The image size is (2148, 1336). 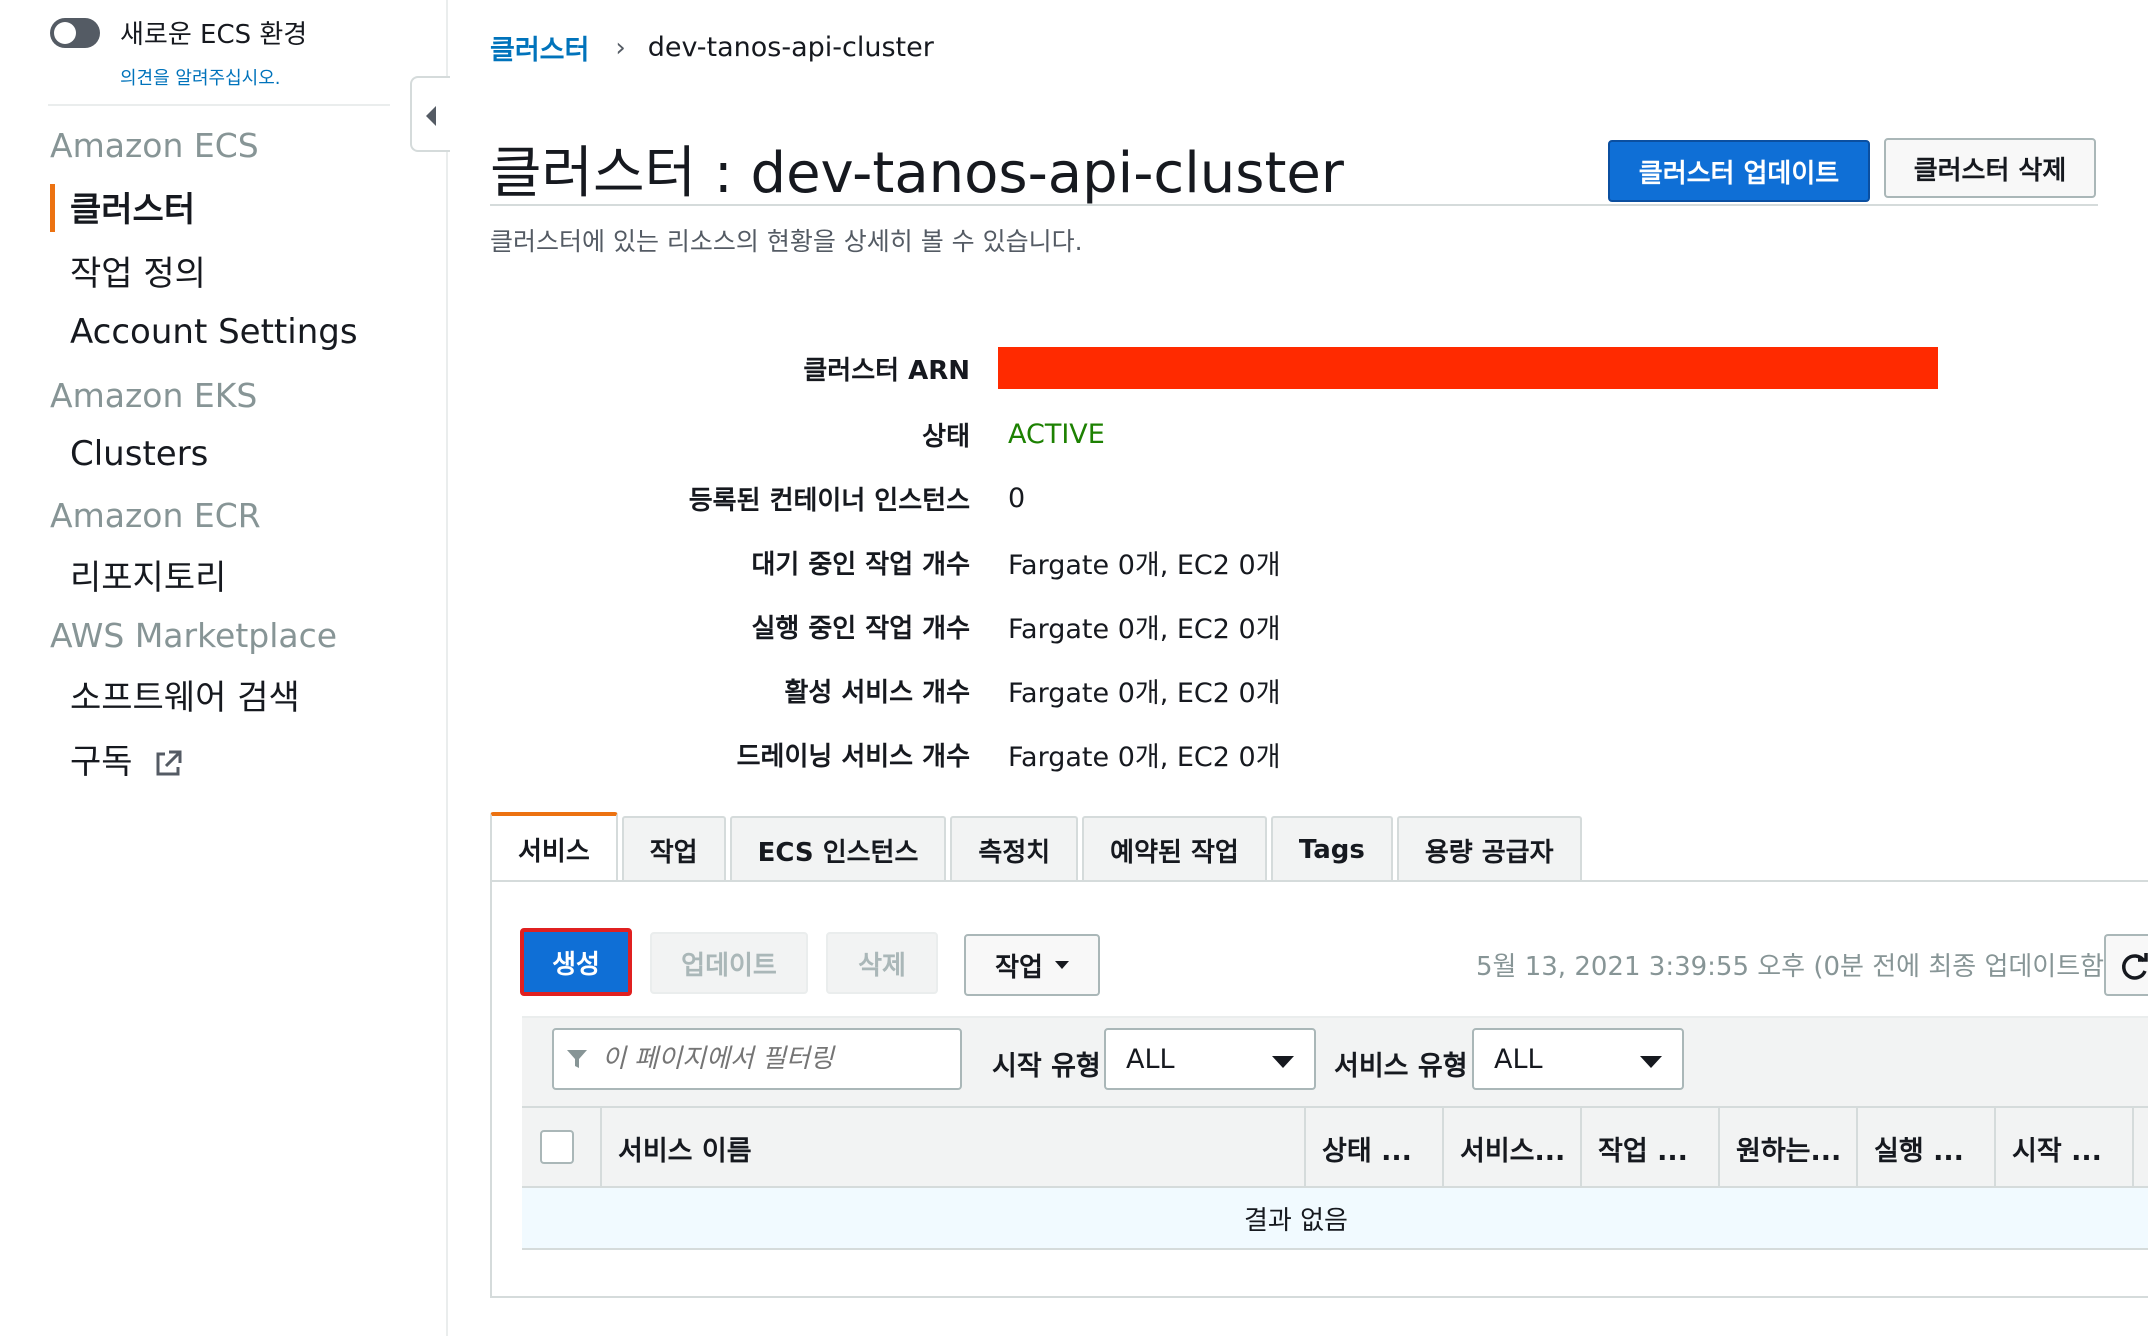 I want to click on detail-label: 클러스터 ARN, so click(x=886, y=370).